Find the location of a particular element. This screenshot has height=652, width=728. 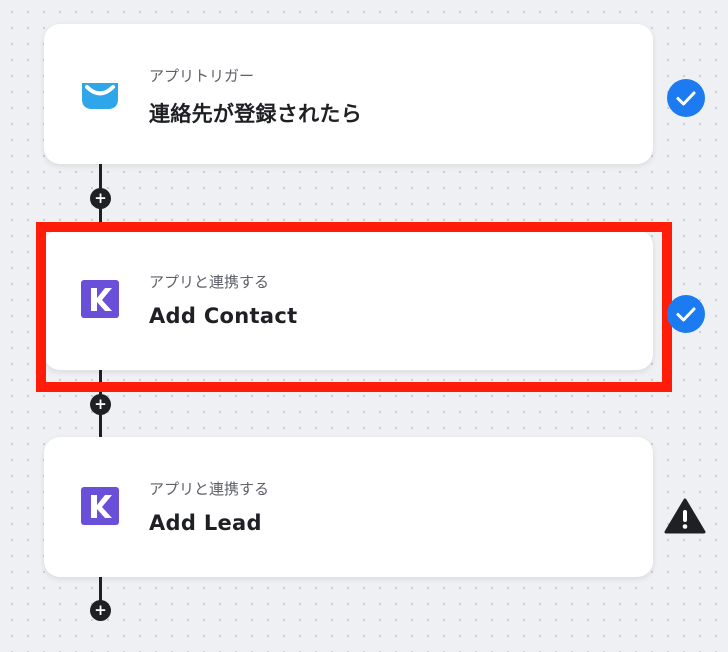

warning-icon is located at coordinates (685, 516).